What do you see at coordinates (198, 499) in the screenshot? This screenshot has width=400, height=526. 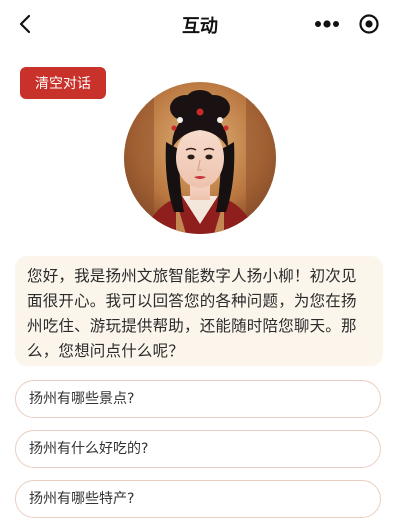 I see `suggested-question-specialties: 扬州有哪些特产?` at bounding box center [198, 499].